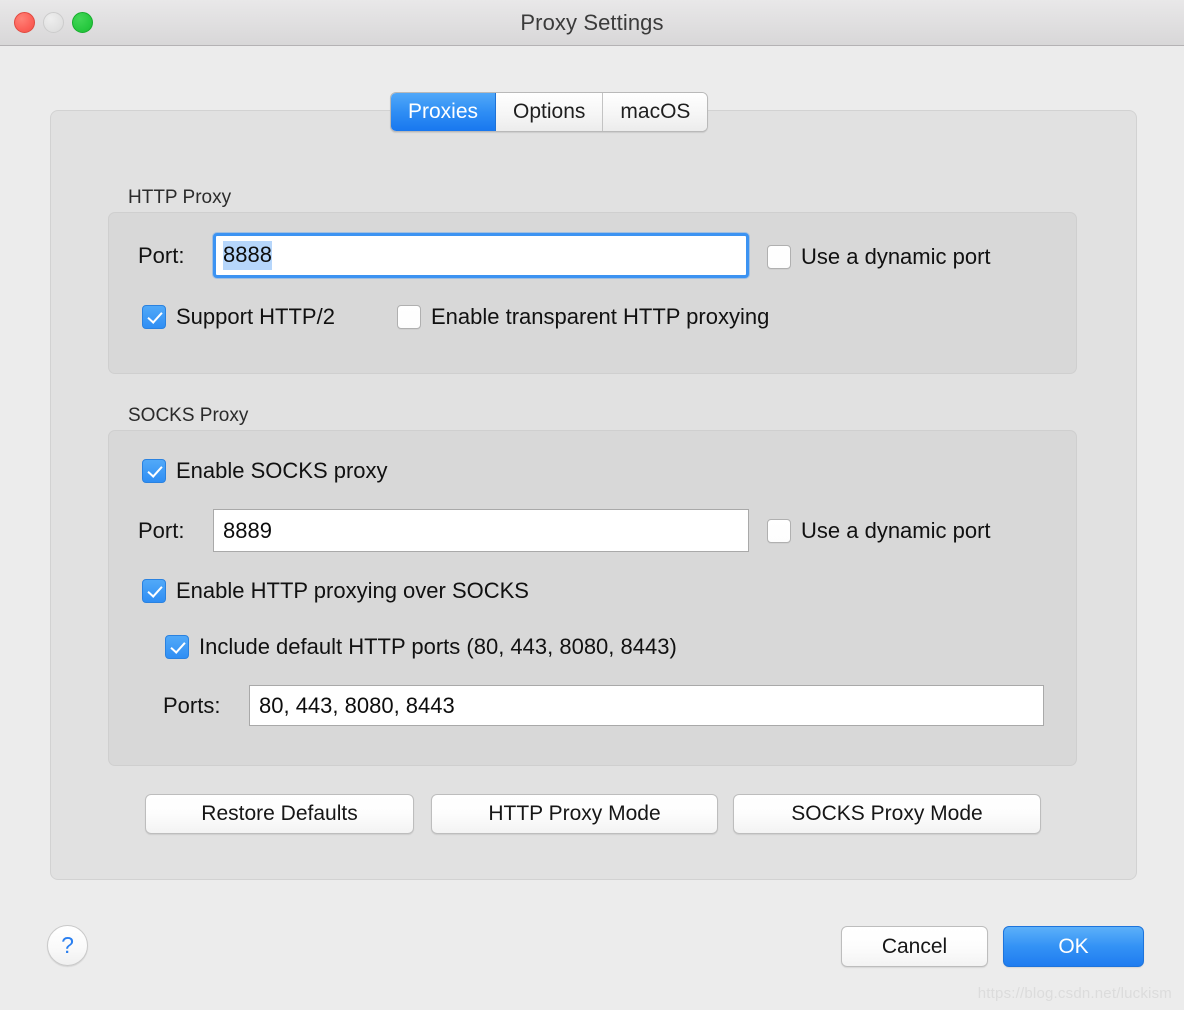  What do you see at coordinates (779, 257) in the screenshot?
I see `http-dynamic-port-checkbox` at bounding box center [779, 257].